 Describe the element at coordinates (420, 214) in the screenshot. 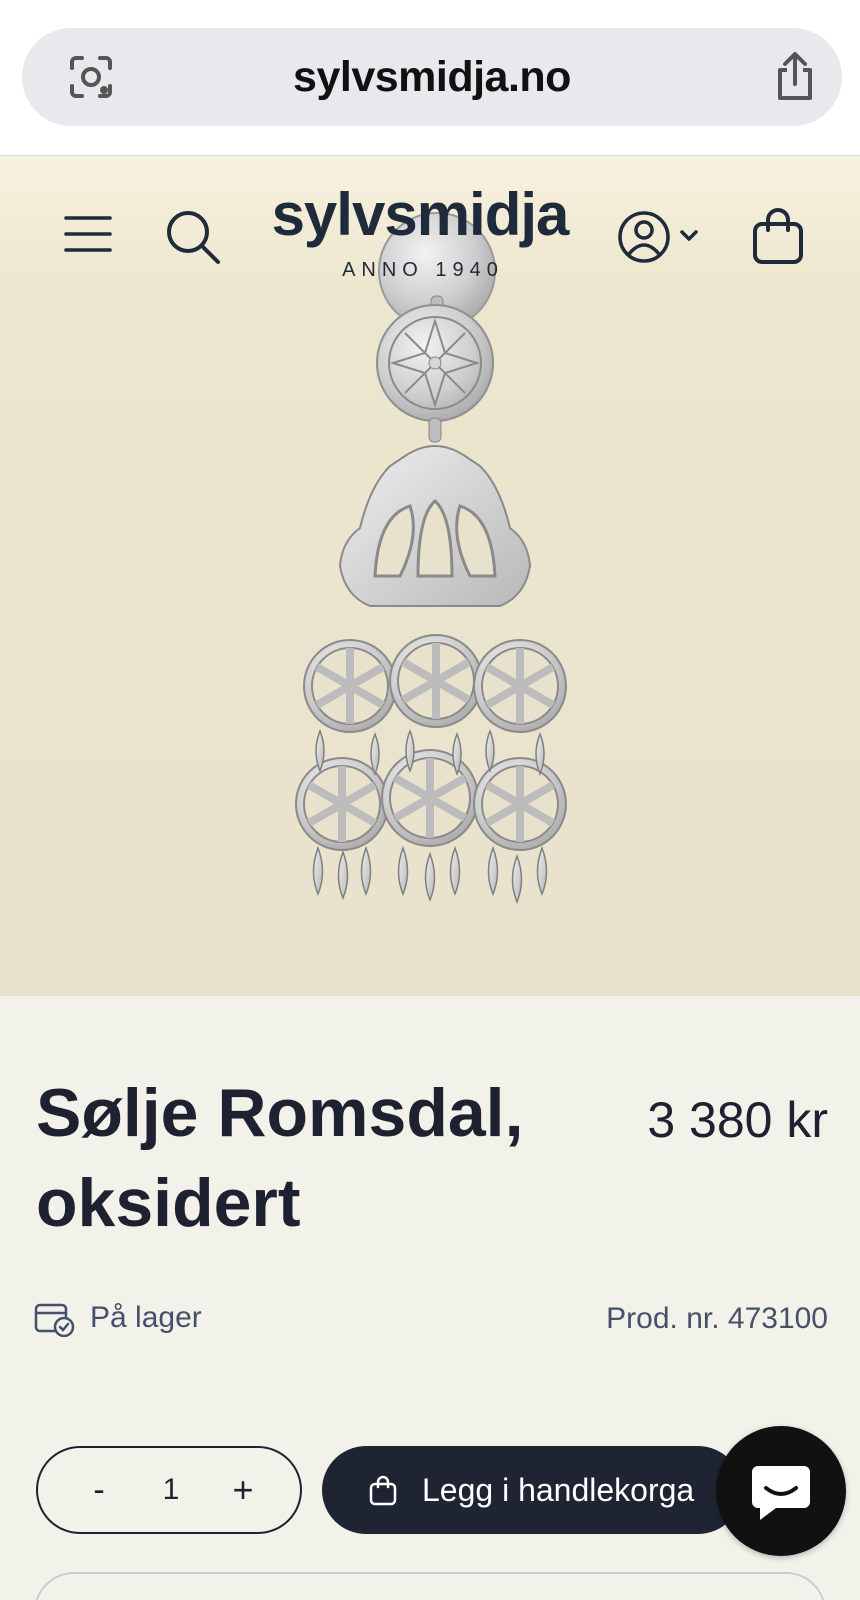

I see `logo-wordmark: sylvsmidja` at that location.